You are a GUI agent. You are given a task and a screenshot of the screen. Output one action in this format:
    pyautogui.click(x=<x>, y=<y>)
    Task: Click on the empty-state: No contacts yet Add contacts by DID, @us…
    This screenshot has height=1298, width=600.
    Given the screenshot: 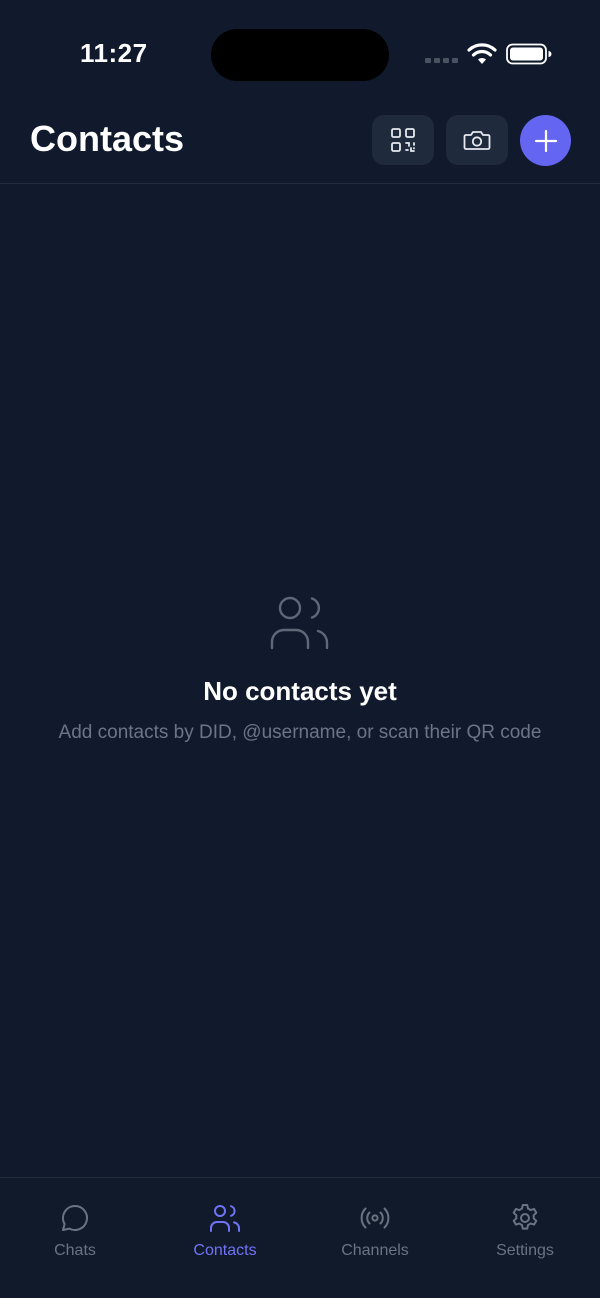 What is the action you would take?
    pyautogui.click(x=300, y=667)
    